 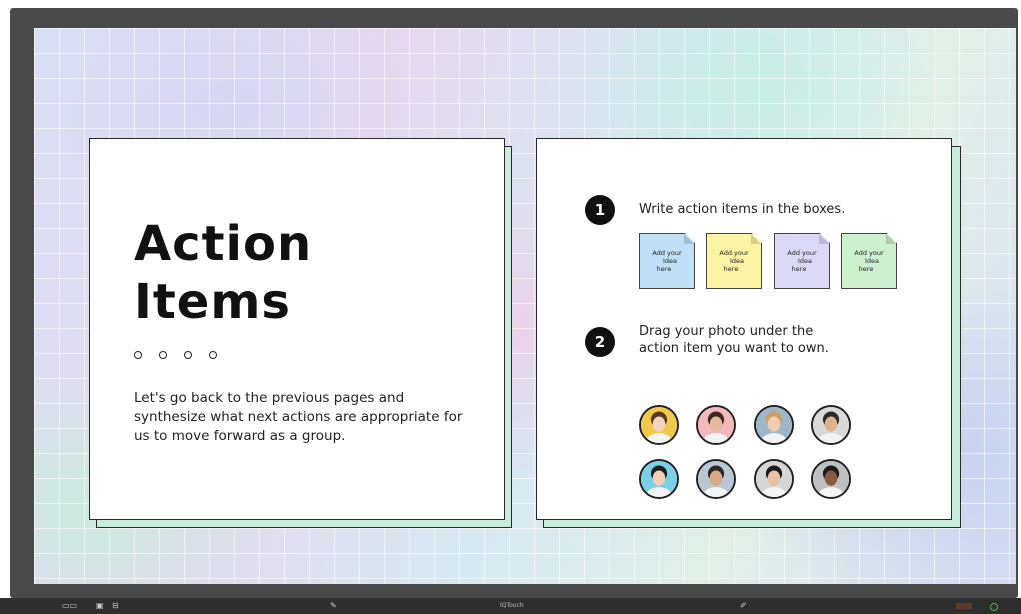 What do you see at coordinates (69, 606) in the screenshot?
I see `window-icon: ▭▭` at bounding box center [69, 606].